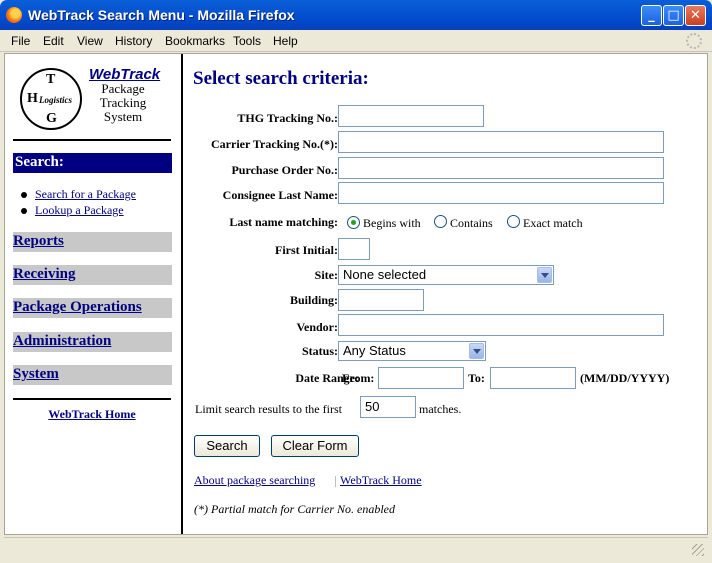  What do you see at coordinates (92, 414) in the screenshot?
I see `sidebar-home-link: WebTrack Home` at bounding box center [92, 414].